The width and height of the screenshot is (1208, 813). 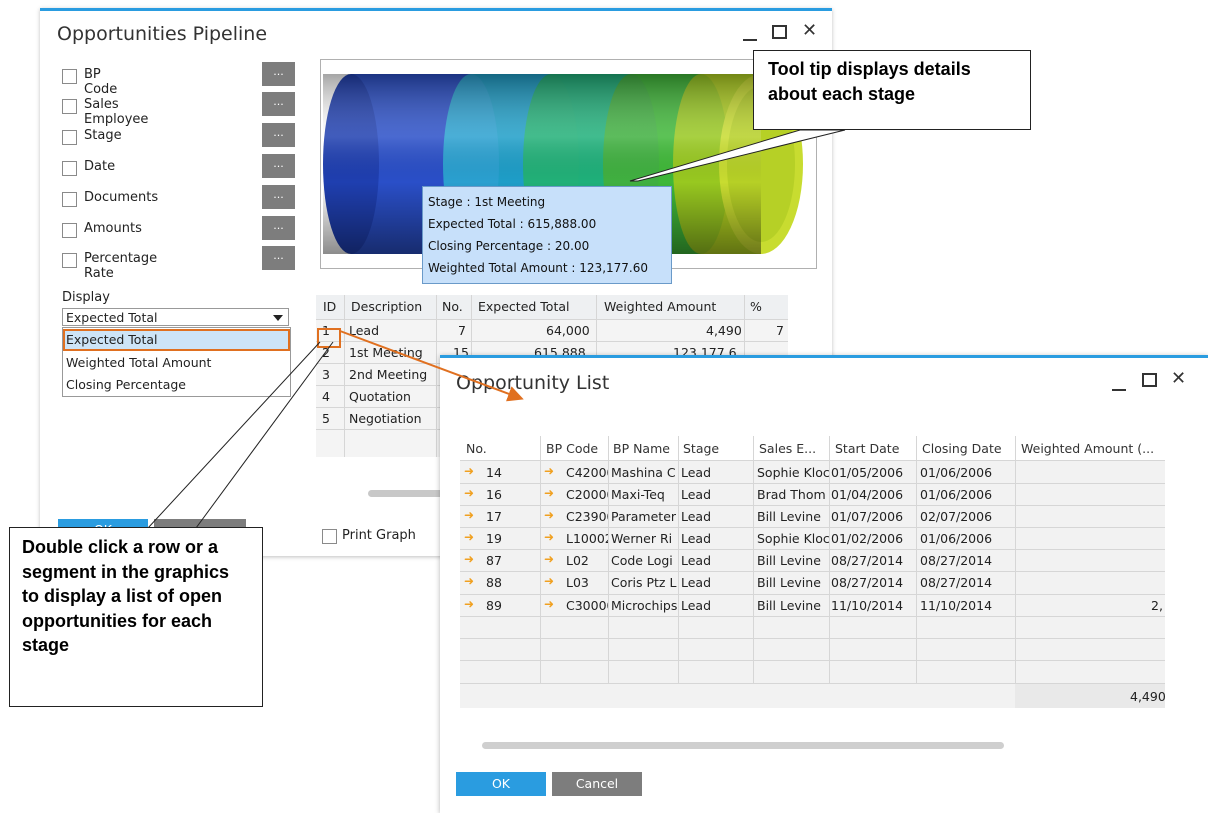 I want to click on row-to-list-arrow, so click(x=431, y=366).